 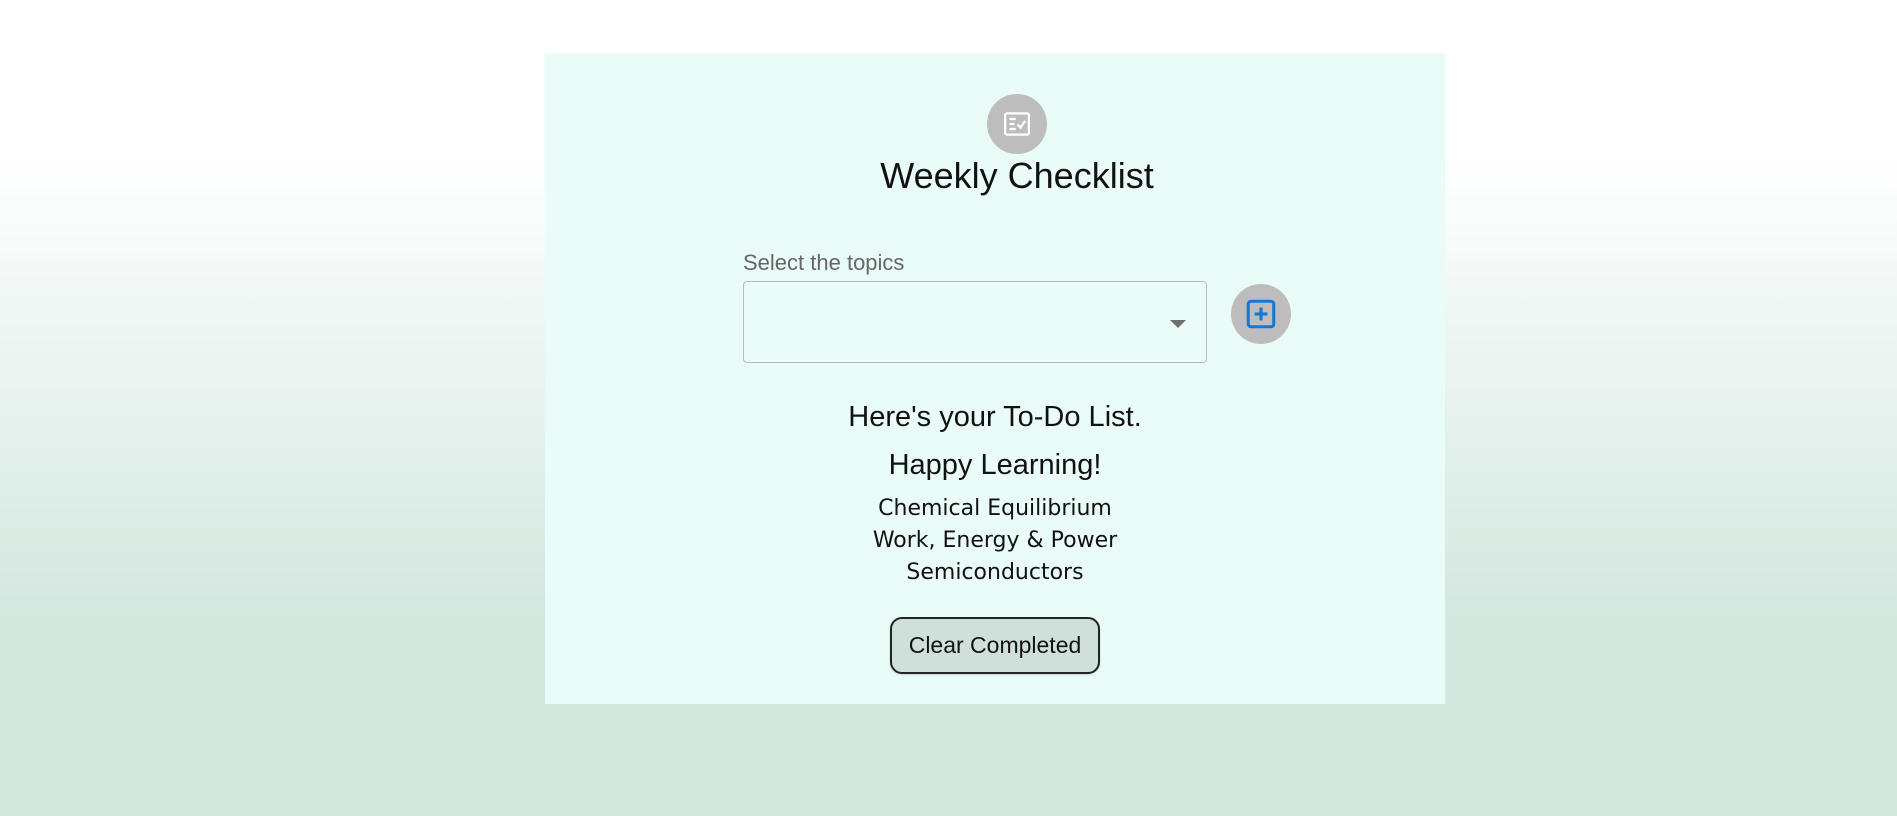 I want to click on todo-subheading: Happy Learning!, so click(x=995, y=465).